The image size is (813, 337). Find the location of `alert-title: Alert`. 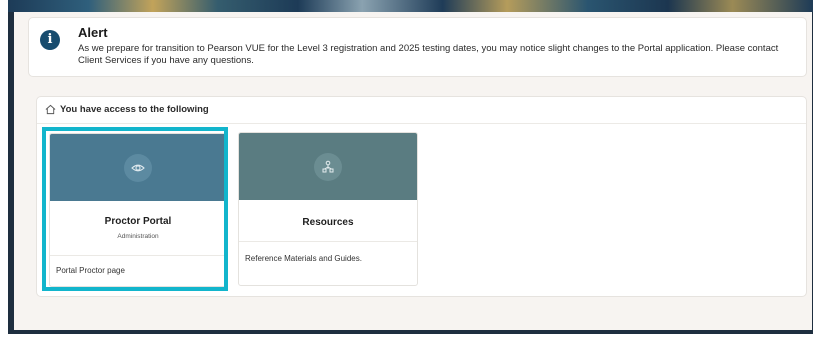

alert-title: Alert is located at coordinates (93, 32).